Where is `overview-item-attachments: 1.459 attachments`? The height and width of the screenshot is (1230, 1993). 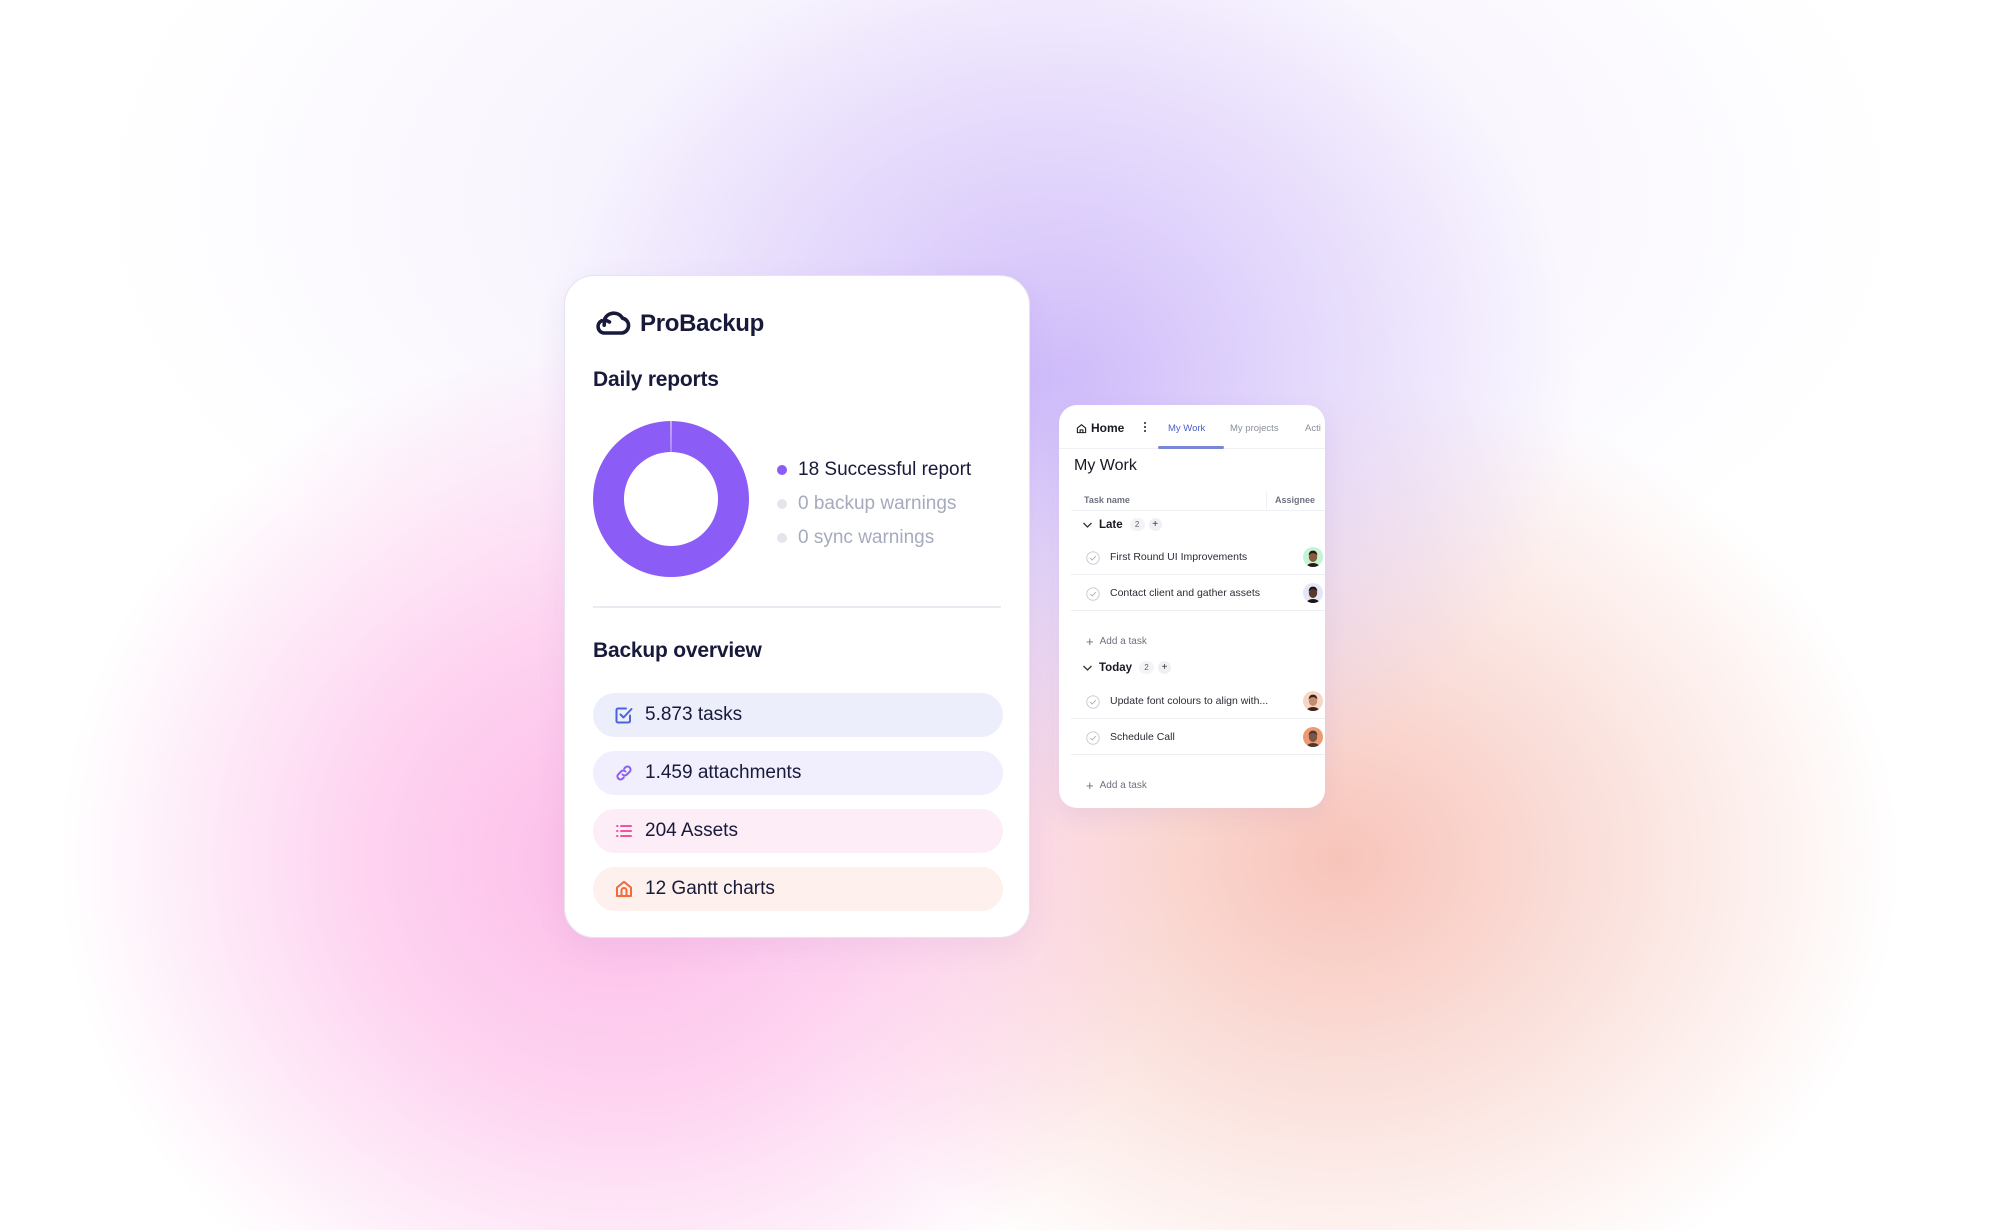 overview-item-attachments: 1.459 attachments is located at coordinates (798, 773).